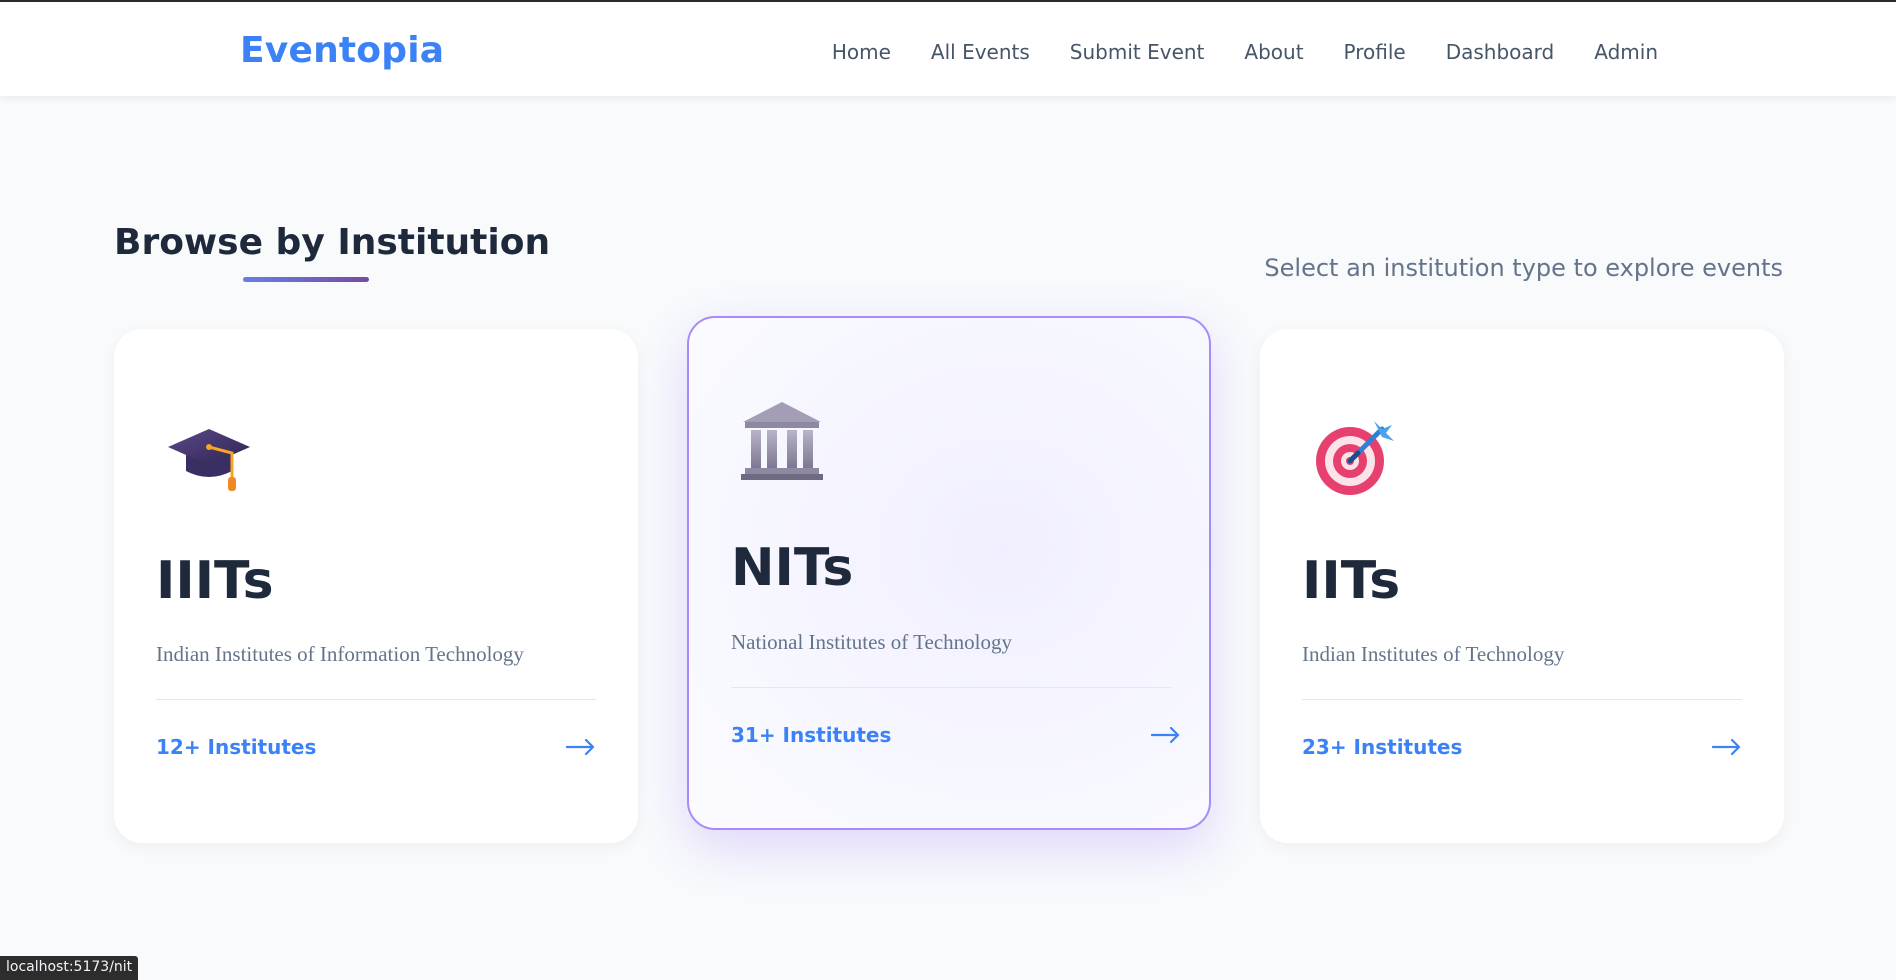 The image size is (1896, 980). I want to click on card-count: 31+ Institutes, so click(811, 735).